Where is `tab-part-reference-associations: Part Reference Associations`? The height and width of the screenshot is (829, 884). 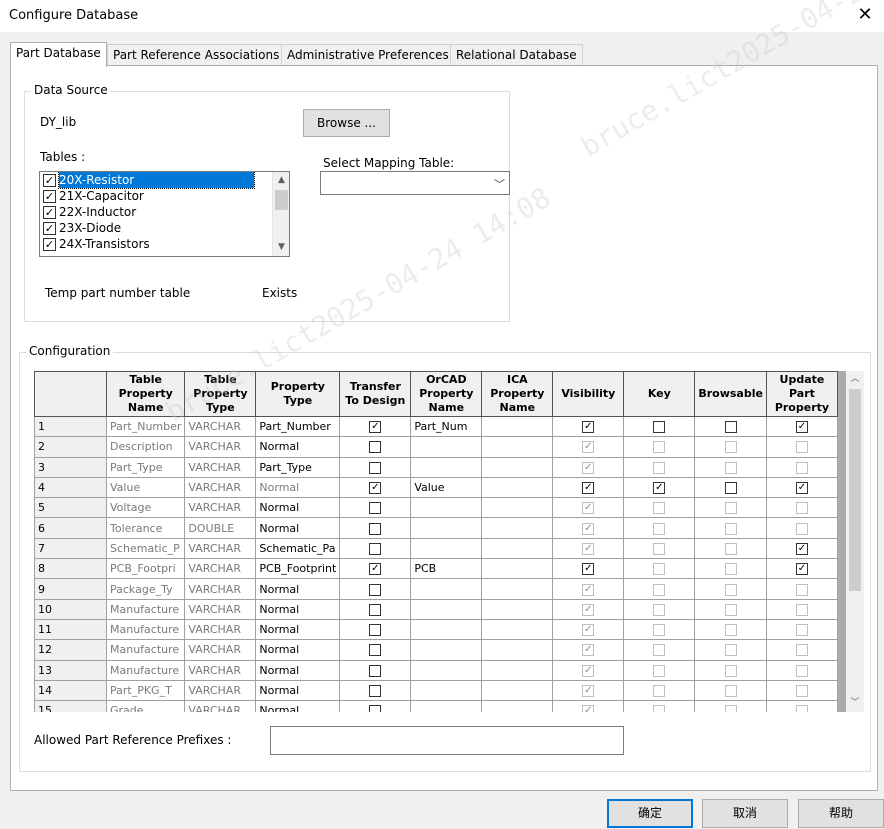
tab-part-reference-associations: Part Reference Associations is located at coordinates (196, 55).